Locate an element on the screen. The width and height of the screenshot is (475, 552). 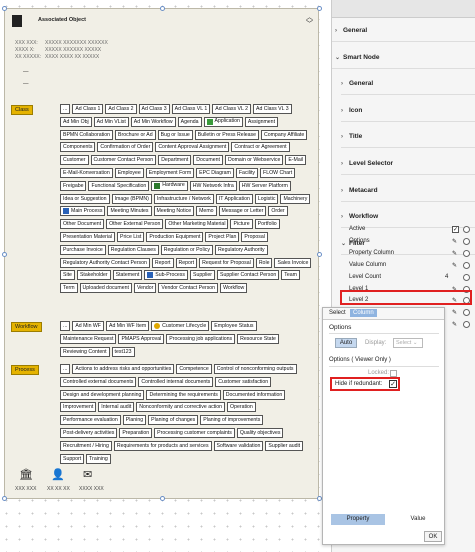
object-chip: Memo is located at coordinates (206, 211).